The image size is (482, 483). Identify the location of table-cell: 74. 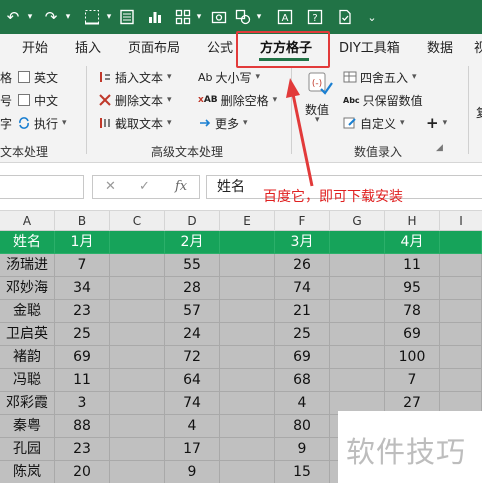
(302, 288).